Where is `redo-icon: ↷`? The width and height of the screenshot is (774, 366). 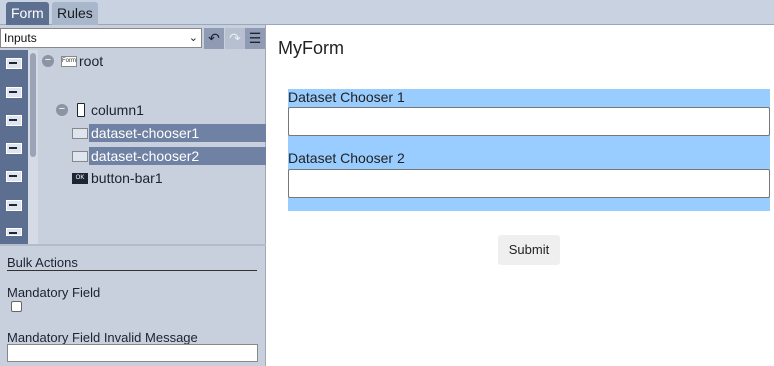 redo-icon: ↷ is located at coordinates (235, 38).